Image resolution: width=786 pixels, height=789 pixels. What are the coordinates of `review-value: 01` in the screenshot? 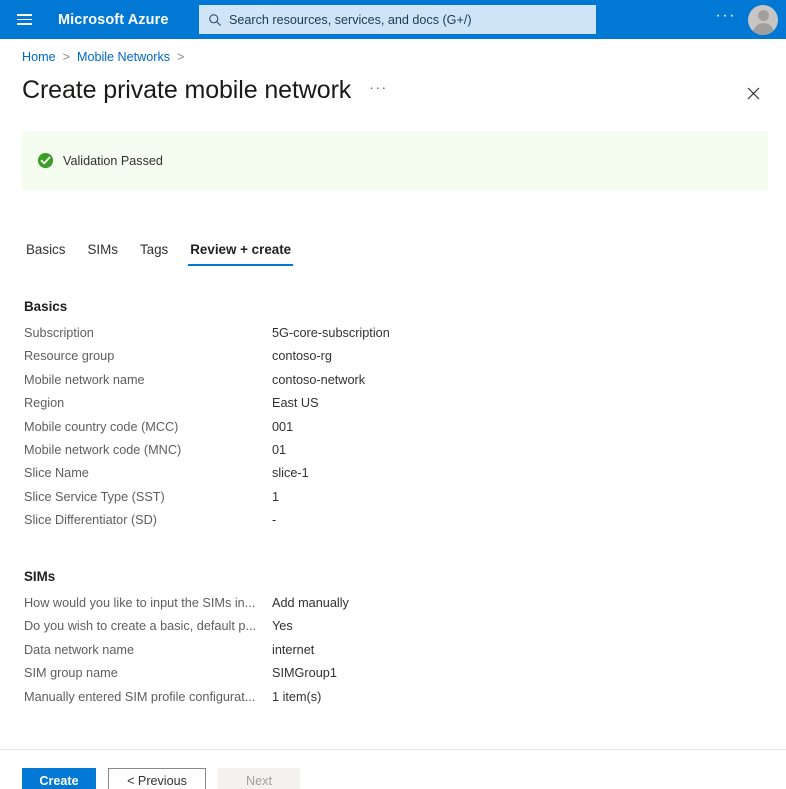 It's located at (279, 449).